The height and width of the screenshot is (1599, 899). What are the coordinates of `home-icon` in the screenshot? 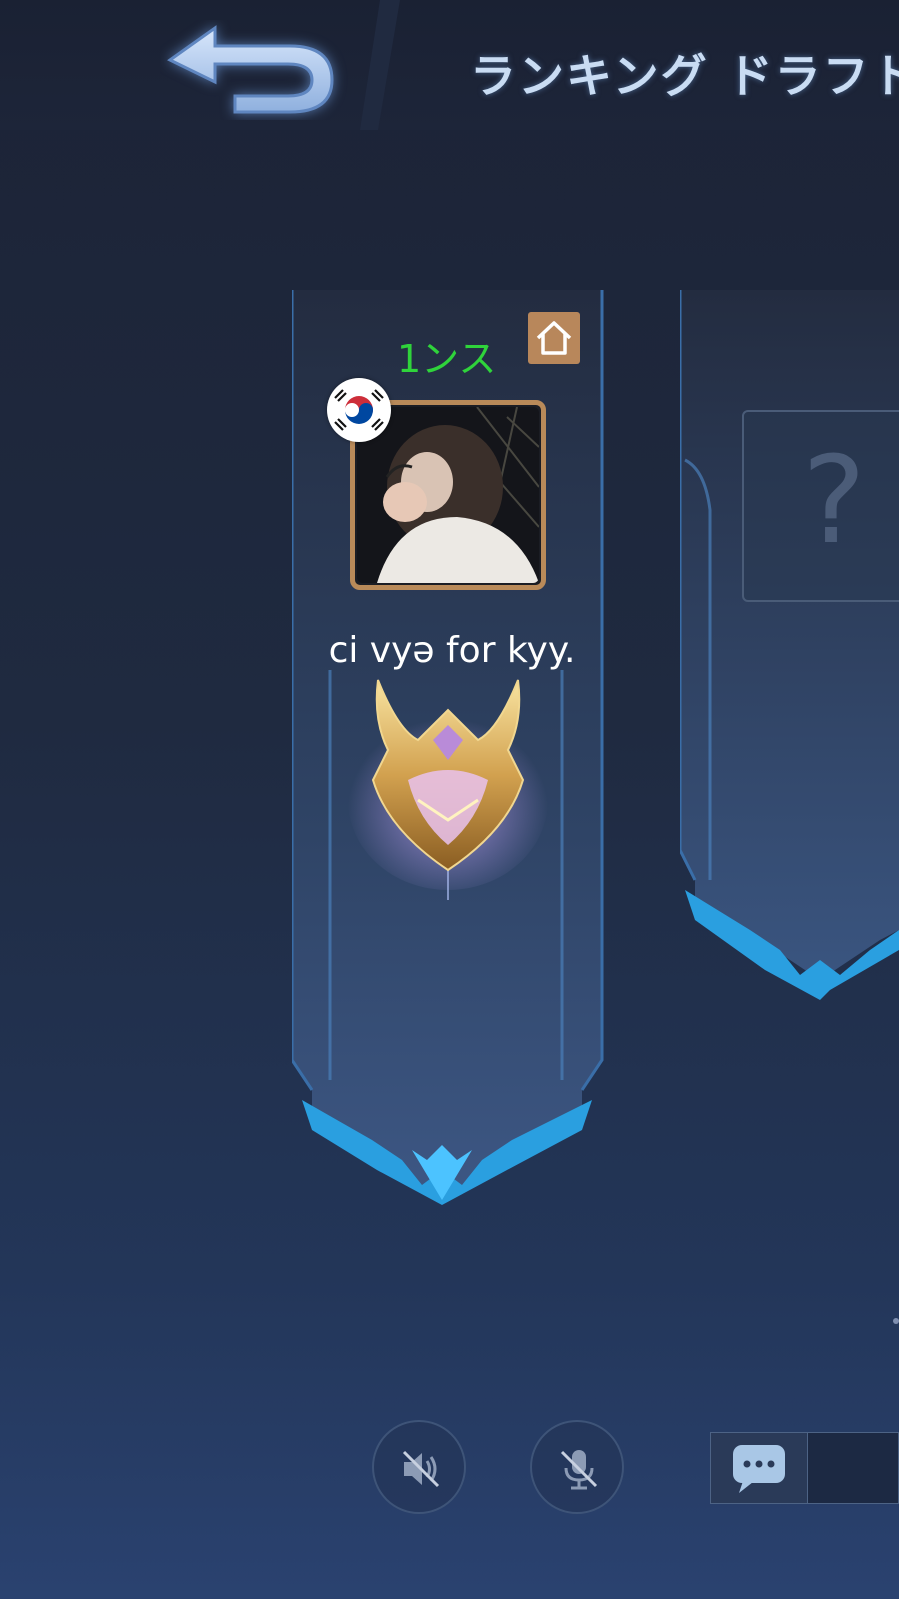 It's located at (554, 338).